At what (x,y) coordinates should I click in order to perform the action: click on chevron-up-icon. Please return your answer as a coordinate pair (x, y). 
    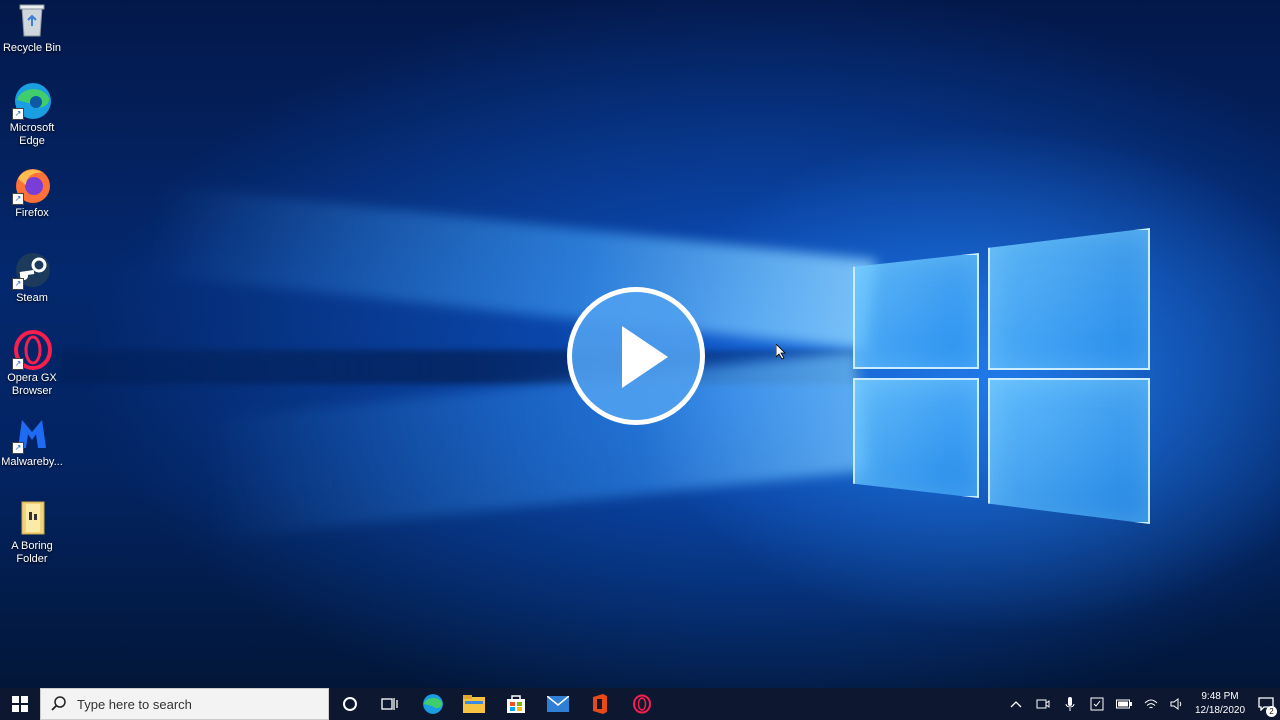
    Looking at the image, I should click on (1016, 704).